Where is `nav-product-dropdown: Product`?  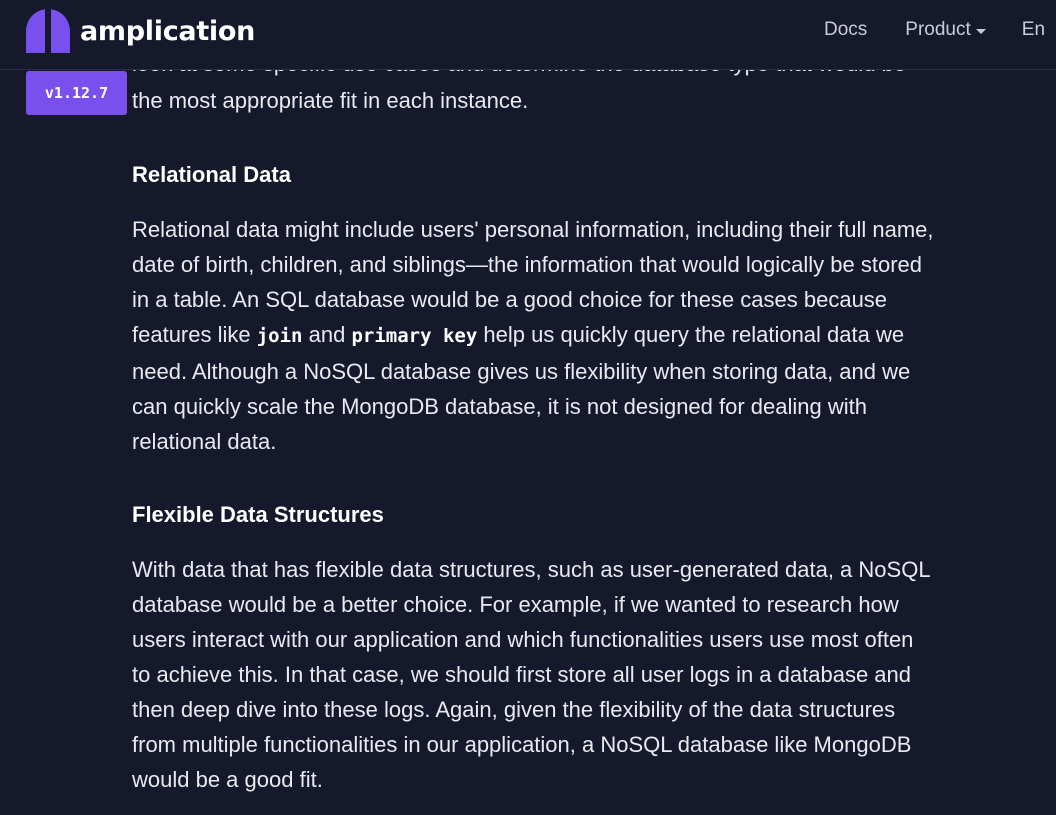
nav-product-dropdown: Product is located at coordinates (945, 30).